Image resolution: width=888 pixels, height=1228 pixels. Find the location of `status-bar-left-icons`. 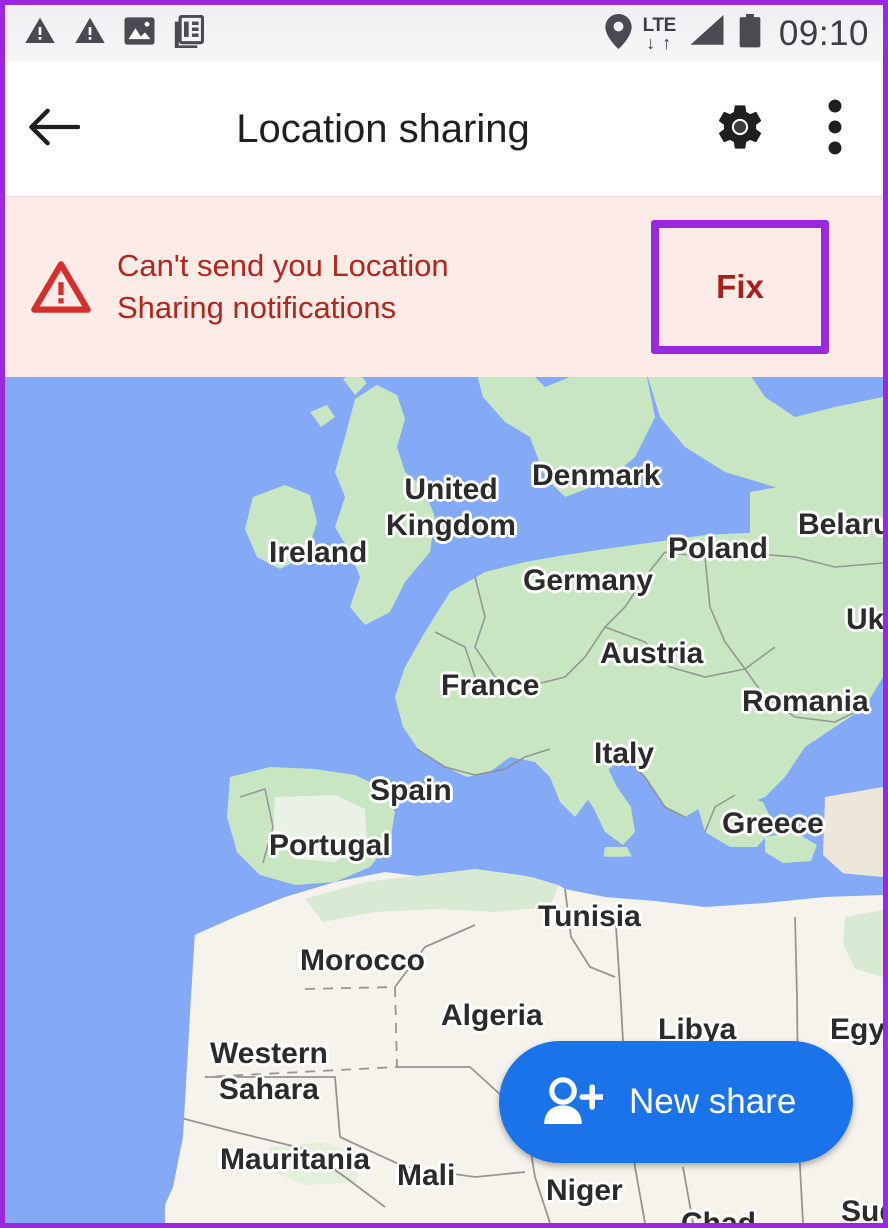

status-bar-left-icons is located at coordinates (114, 33).